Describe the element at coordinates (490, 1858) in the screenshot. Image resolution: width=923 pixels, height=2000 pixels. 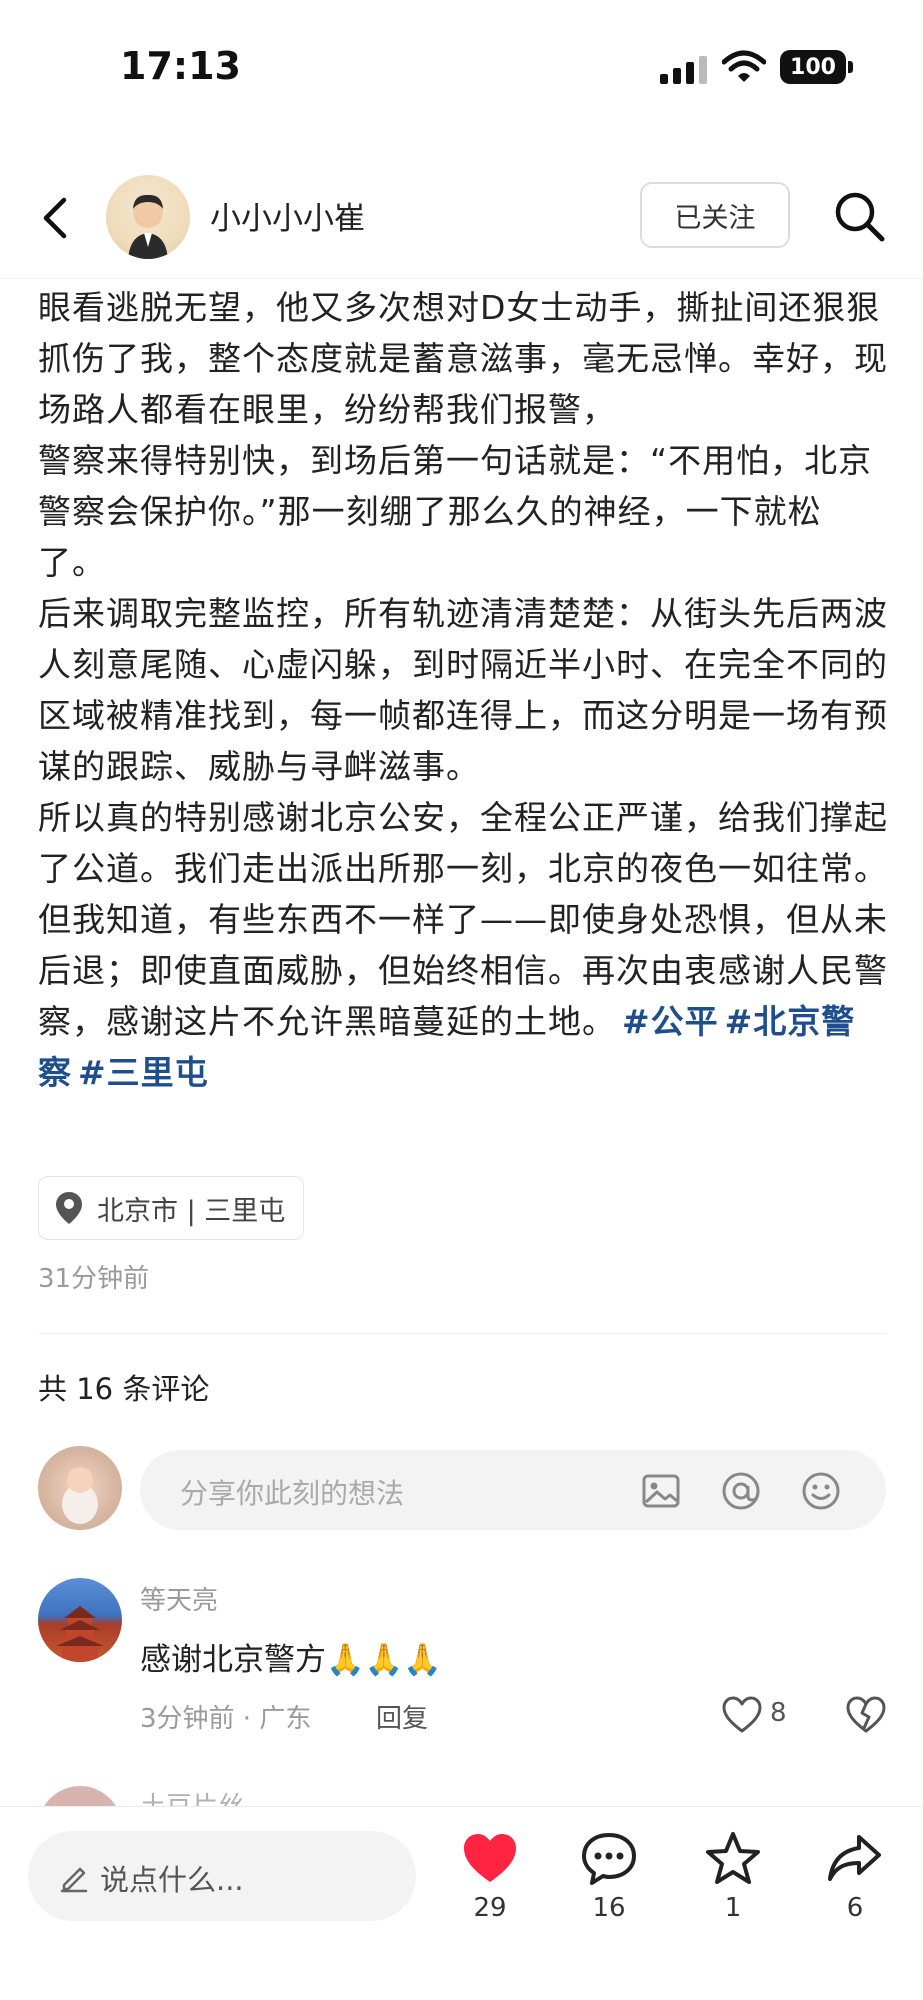
I see `heart-icon` at that location.